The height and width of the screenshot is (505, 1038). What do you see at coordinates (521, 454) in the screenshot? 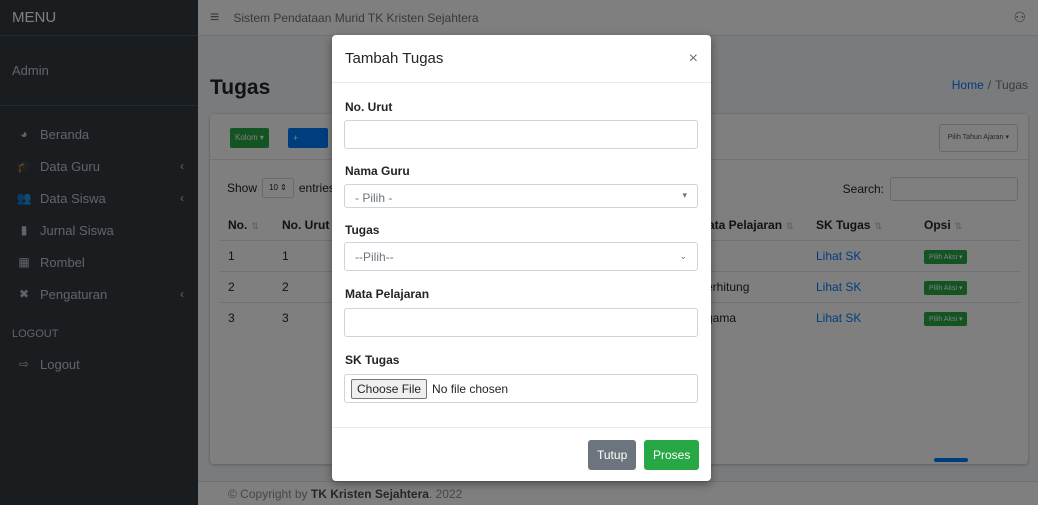
I see `modal-footer: Tutup Proses` at bounding box center [521, 454].